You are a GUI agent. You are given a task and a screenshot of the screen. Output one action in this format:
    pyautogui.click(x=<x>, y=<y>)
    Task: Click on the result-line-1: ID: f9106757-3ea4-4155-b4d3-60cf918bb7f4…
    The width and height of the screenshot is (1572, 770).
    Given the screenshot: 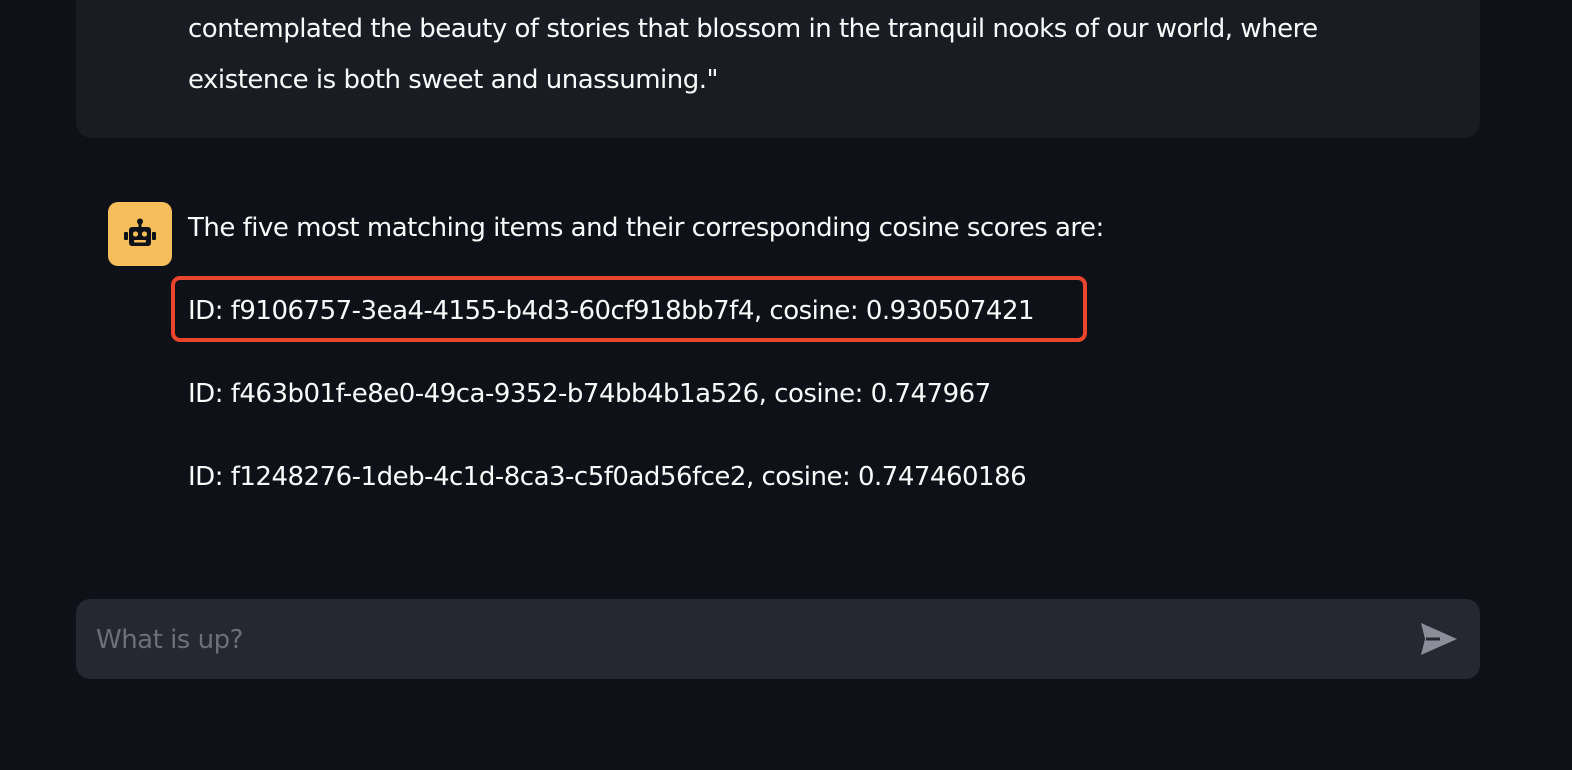 What is the action you would take?
    pyautogui.click(x=611, y=311)
    